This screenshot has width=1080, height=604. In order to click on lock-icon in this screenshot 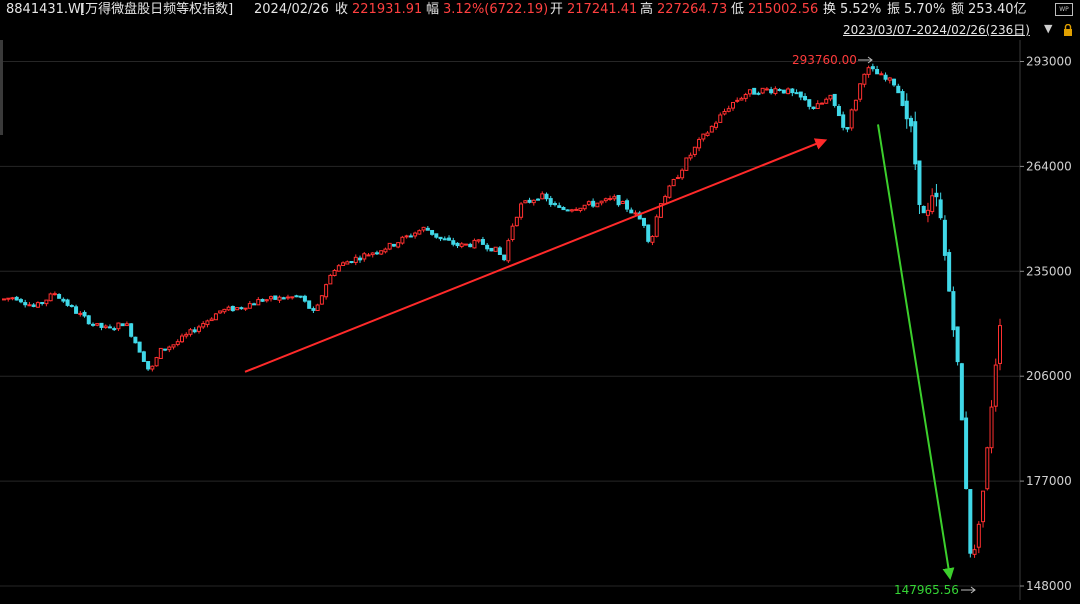, I will do `click(1068, 30)`.